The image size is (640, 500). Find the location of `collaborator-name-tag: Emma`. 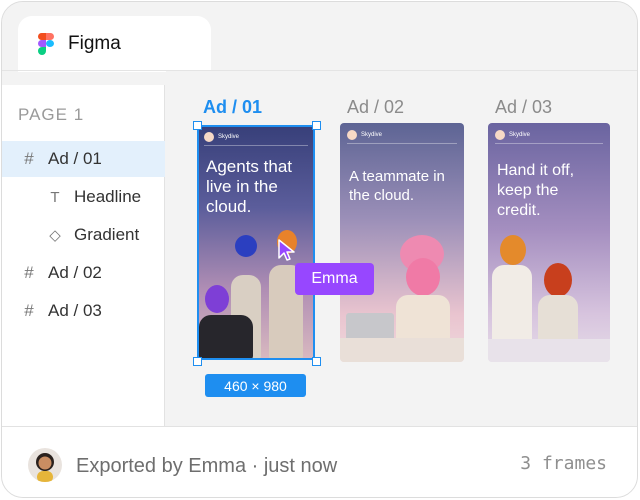

collaborator-name-tag: Emma is located at coordinates (334, 279).